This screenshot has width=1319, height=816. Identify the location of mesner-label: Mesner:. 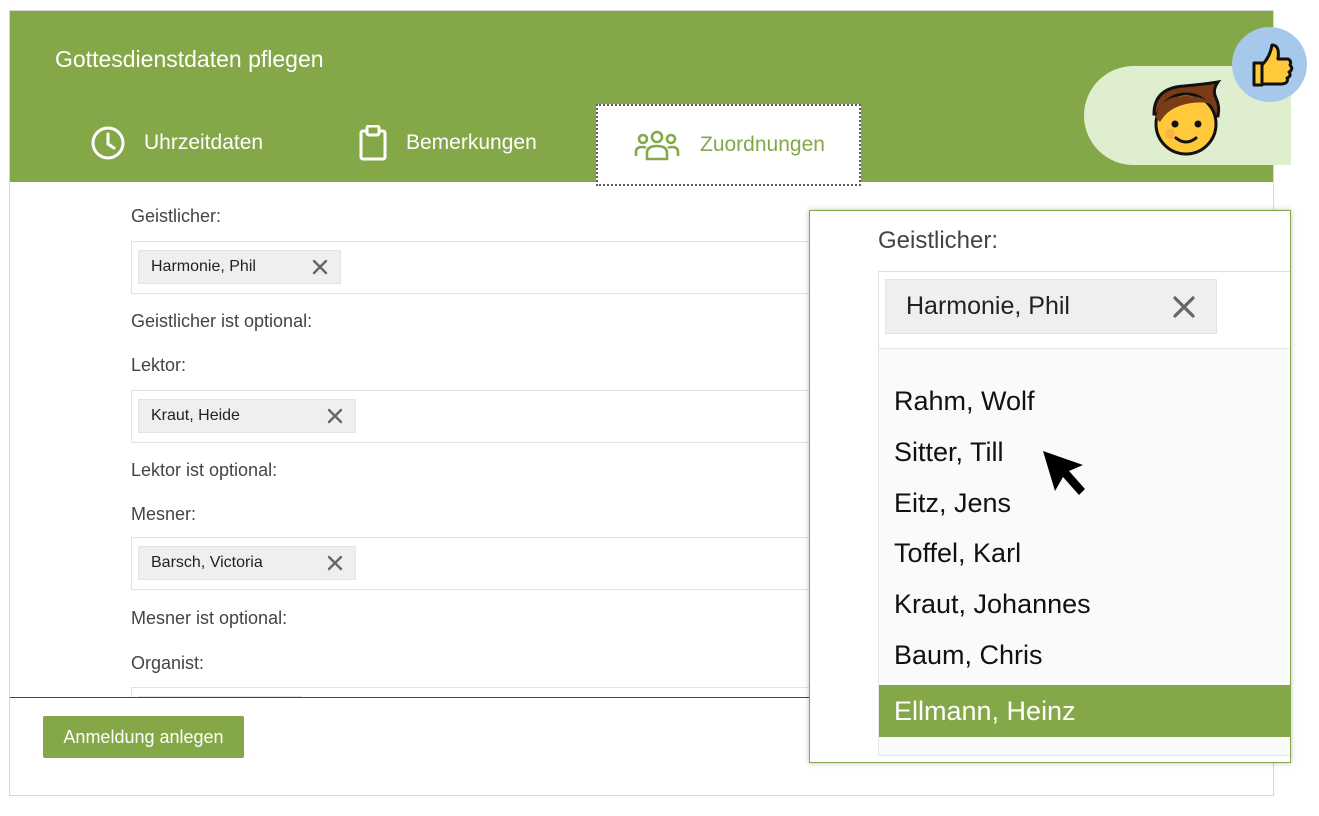
(164, 514).